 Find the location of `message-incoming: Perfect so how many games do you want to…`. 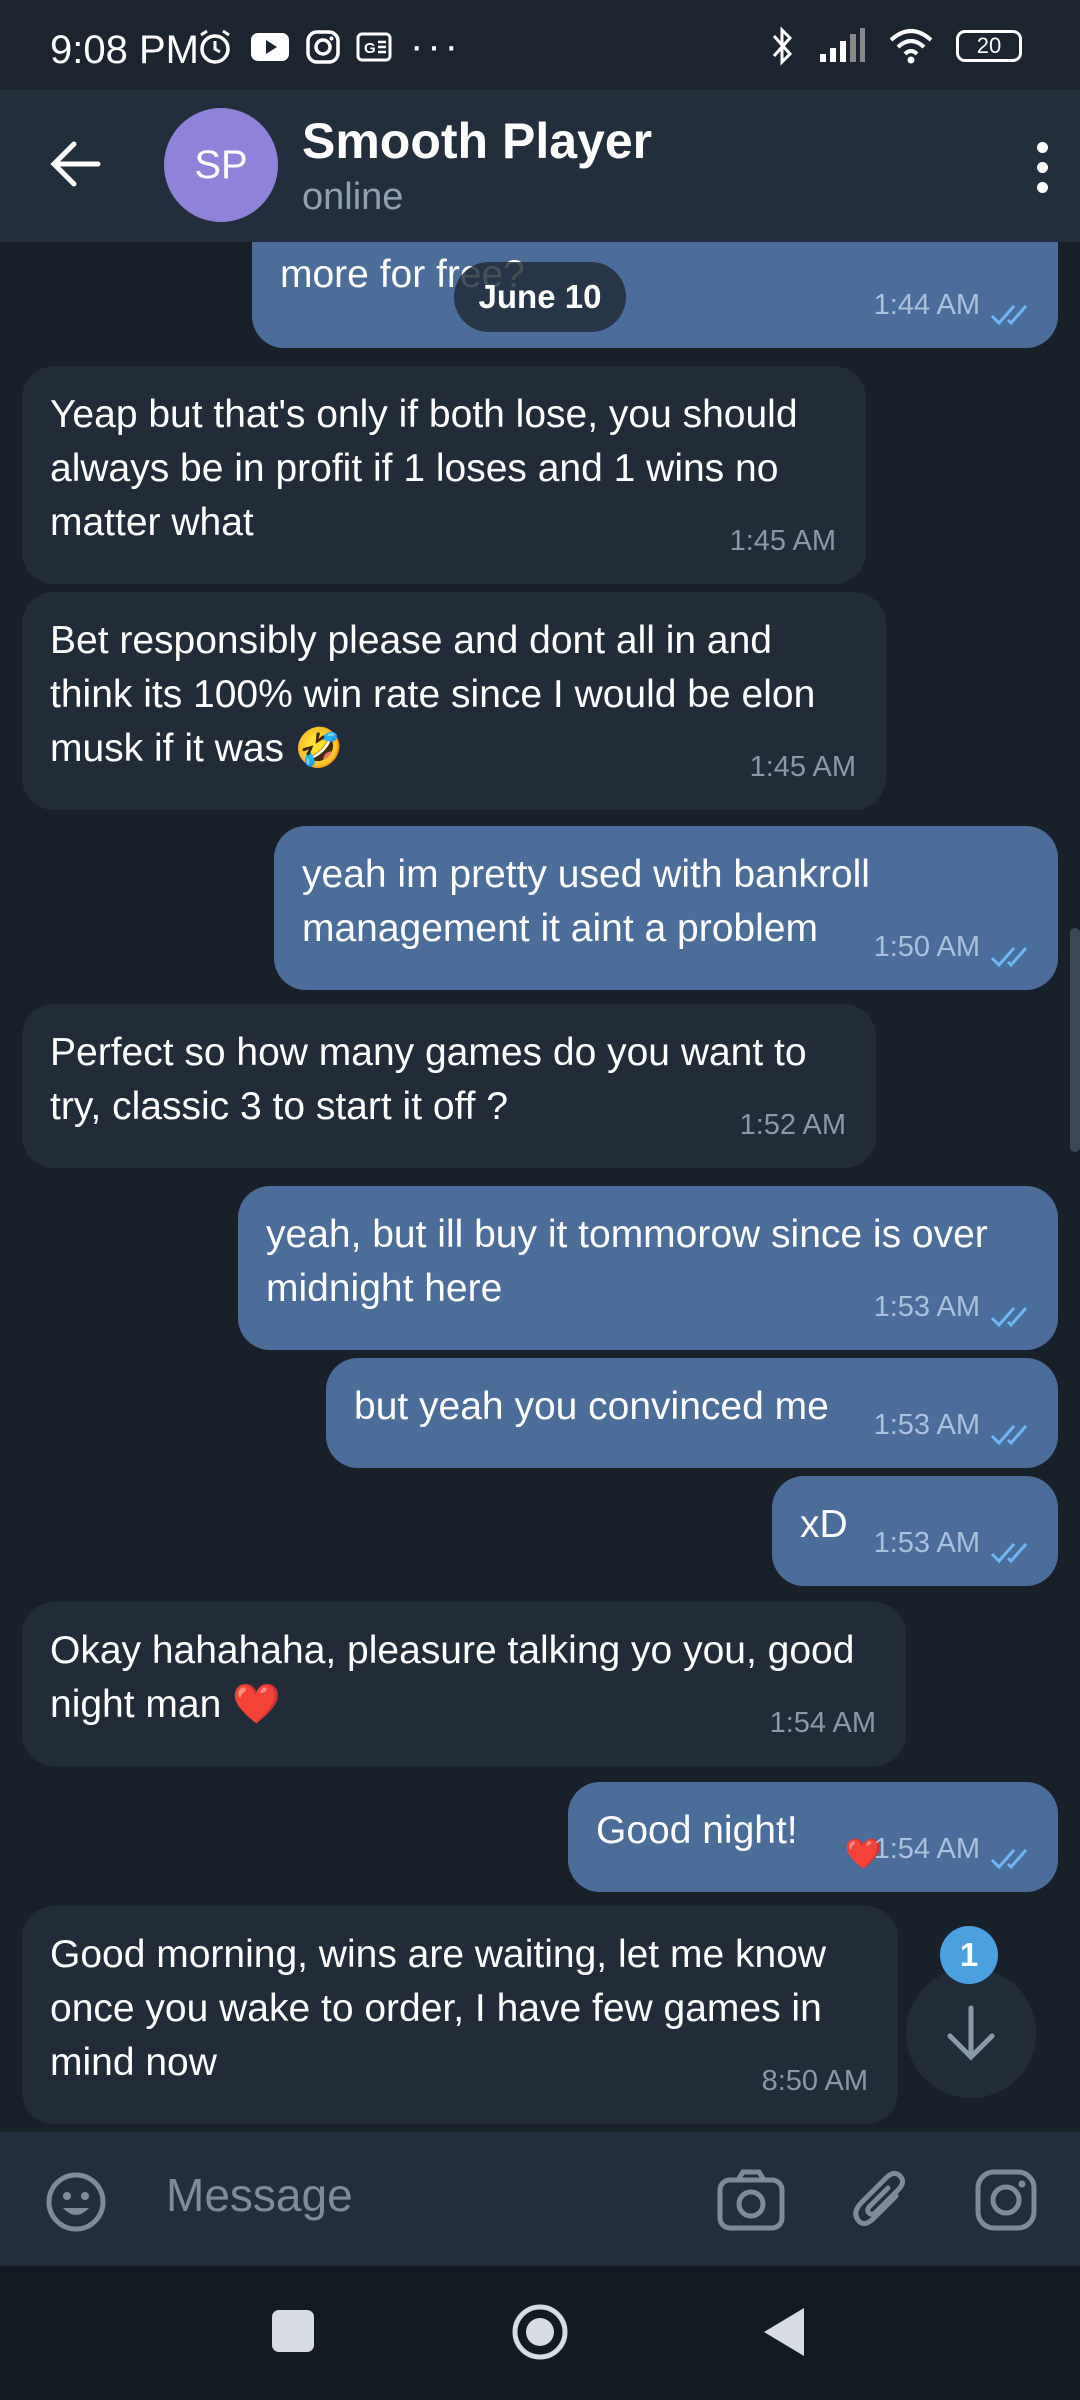

message-incoming: Perfect so how many games do you want to… is located at coordinates (449, 1086).